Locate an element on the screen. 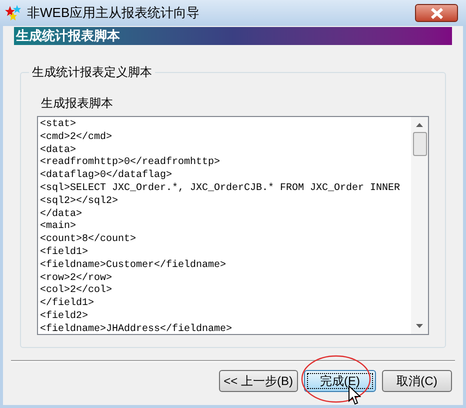 The width and height of the screenshot is (466, 408). script-line: <fieldname>JHAddress</fieldname> is located at coordinates (136, 329).